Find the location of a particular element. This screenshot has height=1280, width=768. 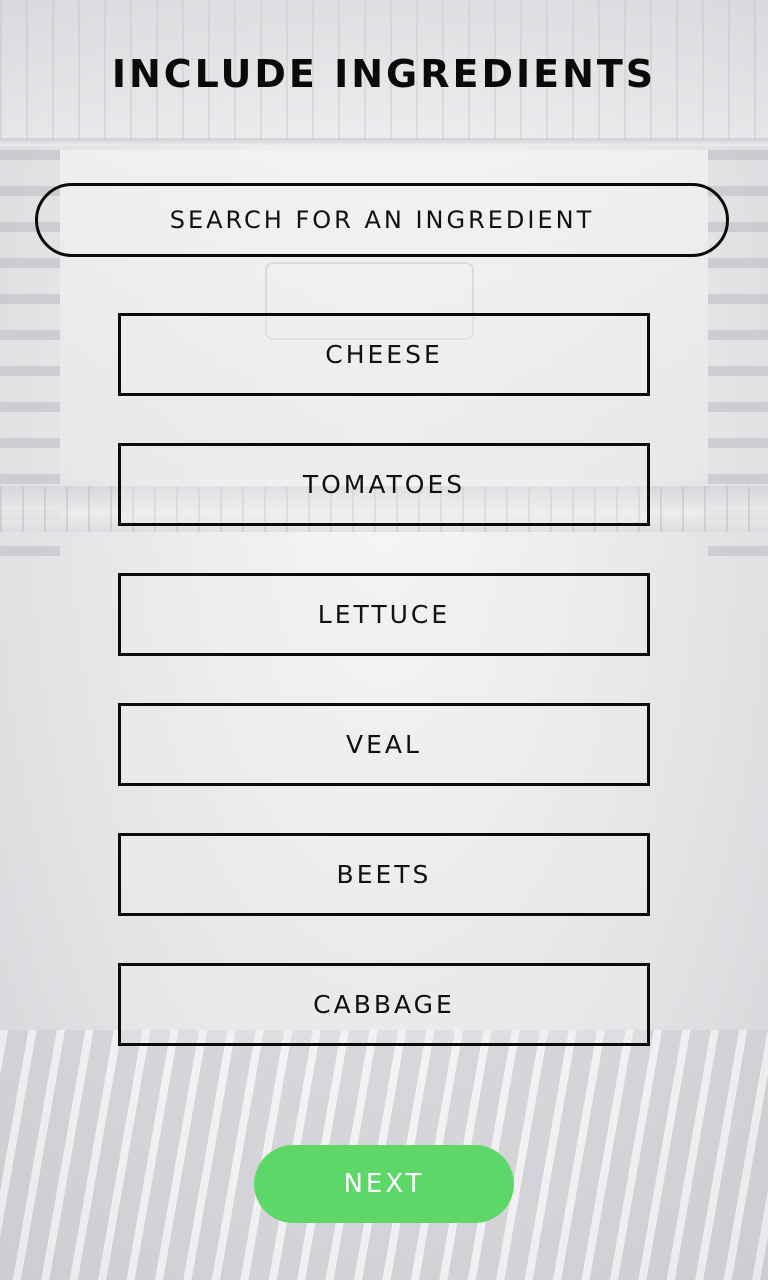

page-title: INCLUDE INGREDIENTS is located at coordinates (384, 74).